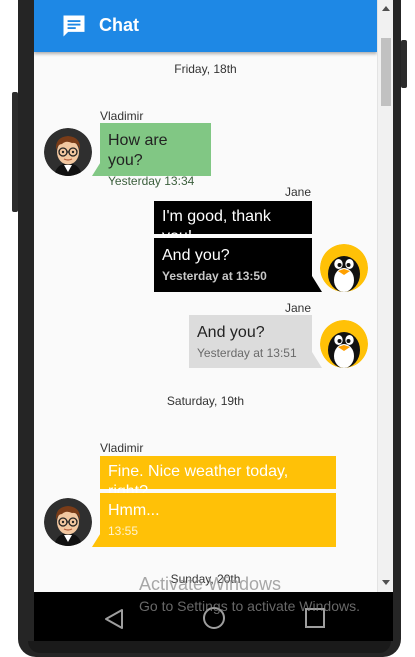  Describe the element at coordinates (233, 265) in the screenshot. I see `message-bubble-outgoing: And you? Yesterday at 13:50` at that location.